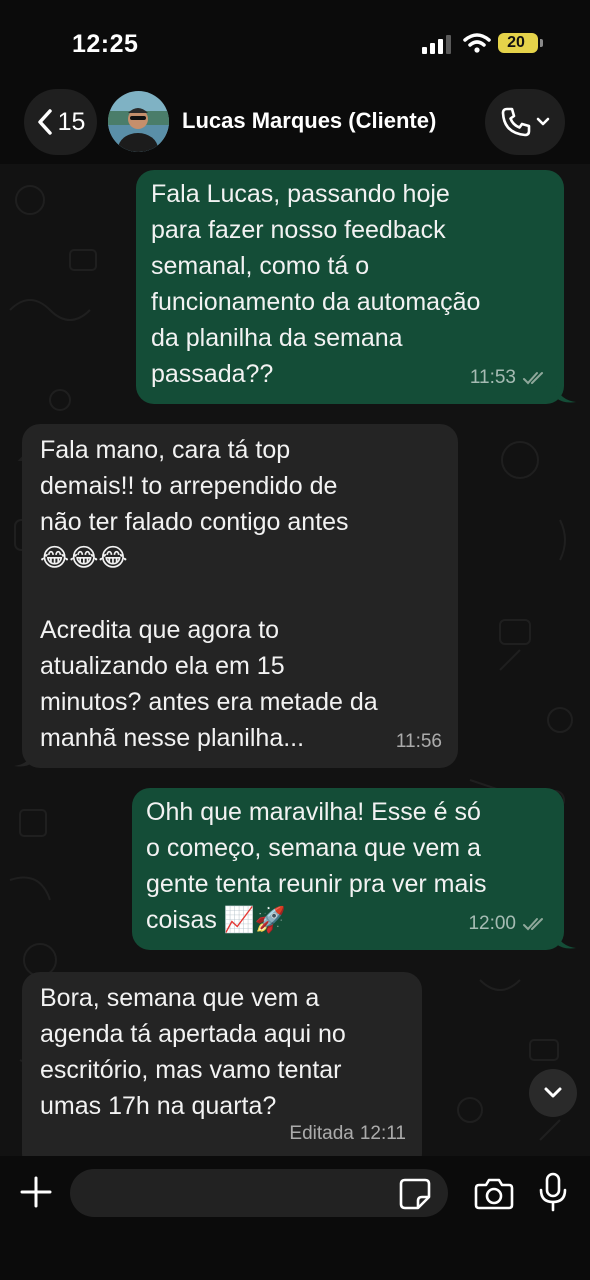 The image size is (590, 1280). I want to click on wifi-icon, so click(477, 43).